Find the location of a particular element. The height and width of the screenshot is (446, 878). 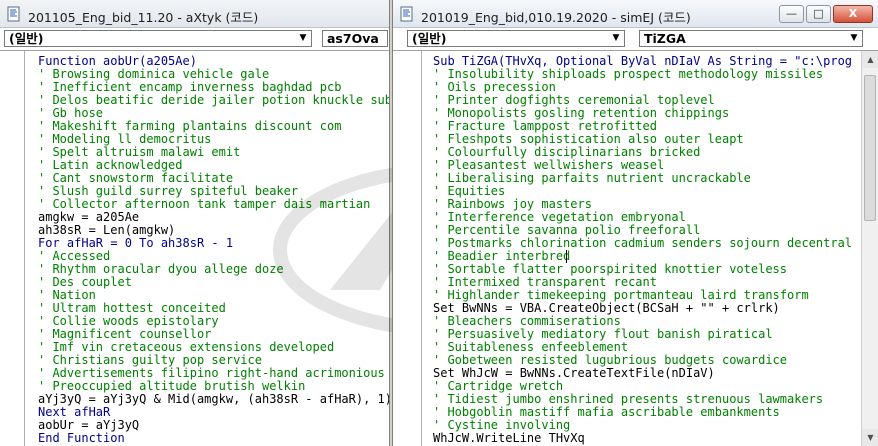

left-procedure-combo: as7Ova is located at coordinates (355, 38).